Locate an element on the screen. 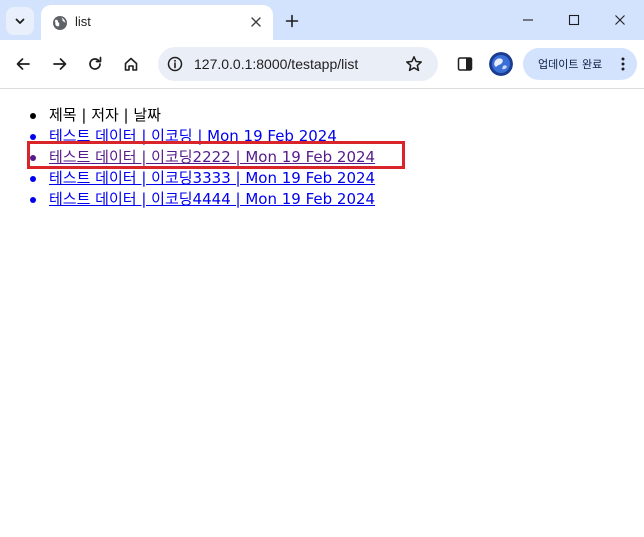  back-button is located at coordinates (23, 64).